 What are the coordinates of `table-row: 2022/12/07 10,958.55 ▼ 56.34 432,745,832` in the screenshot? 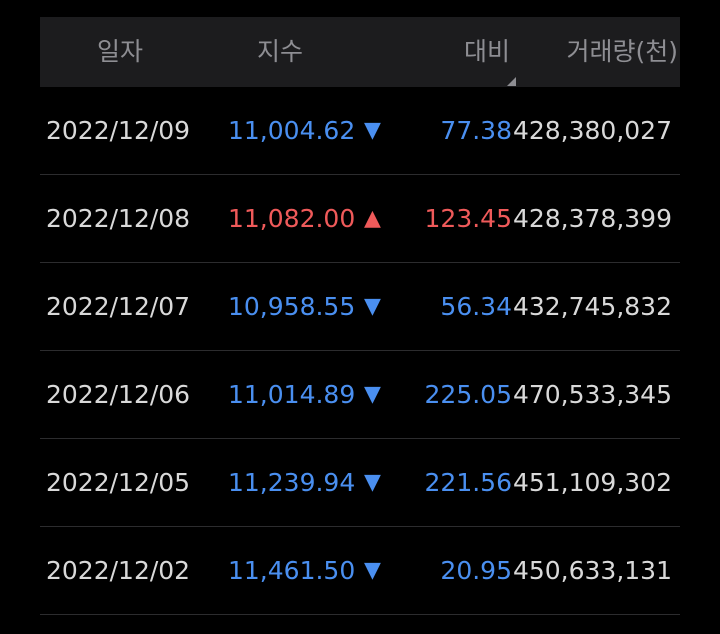 It's located at (360, 307).